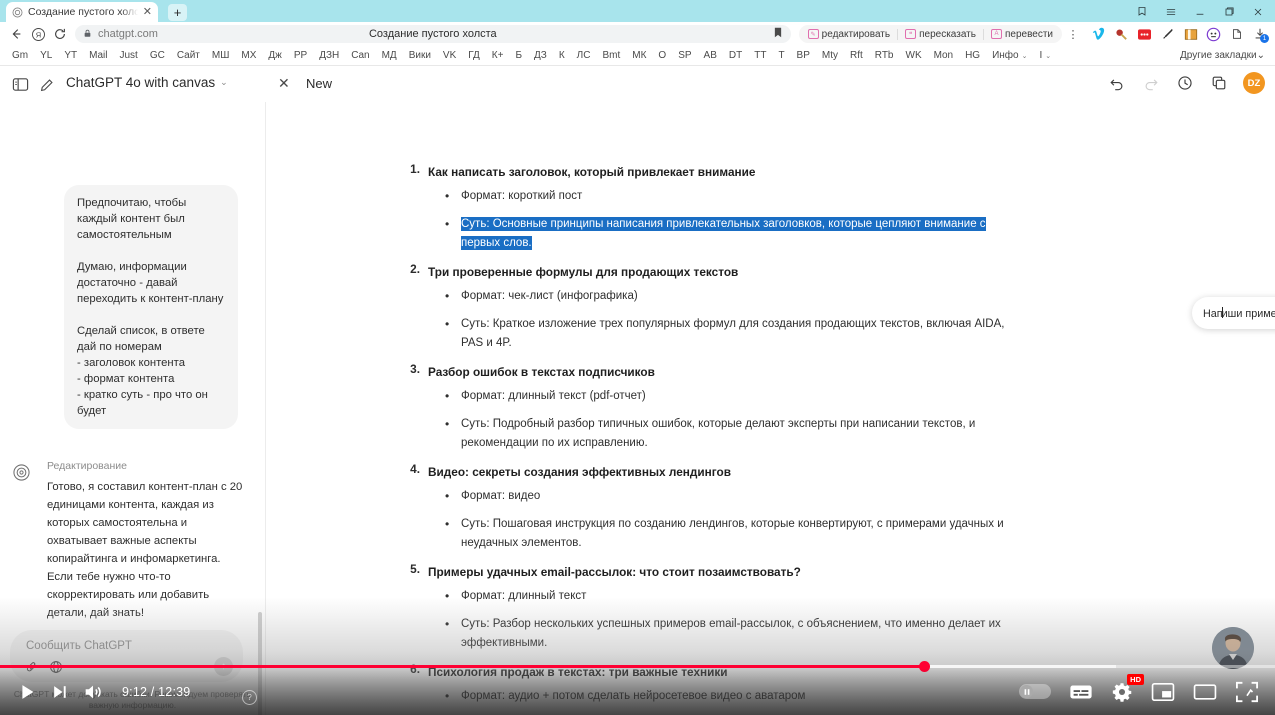  I want to click on subtitles-icon, so click(1081, 692).